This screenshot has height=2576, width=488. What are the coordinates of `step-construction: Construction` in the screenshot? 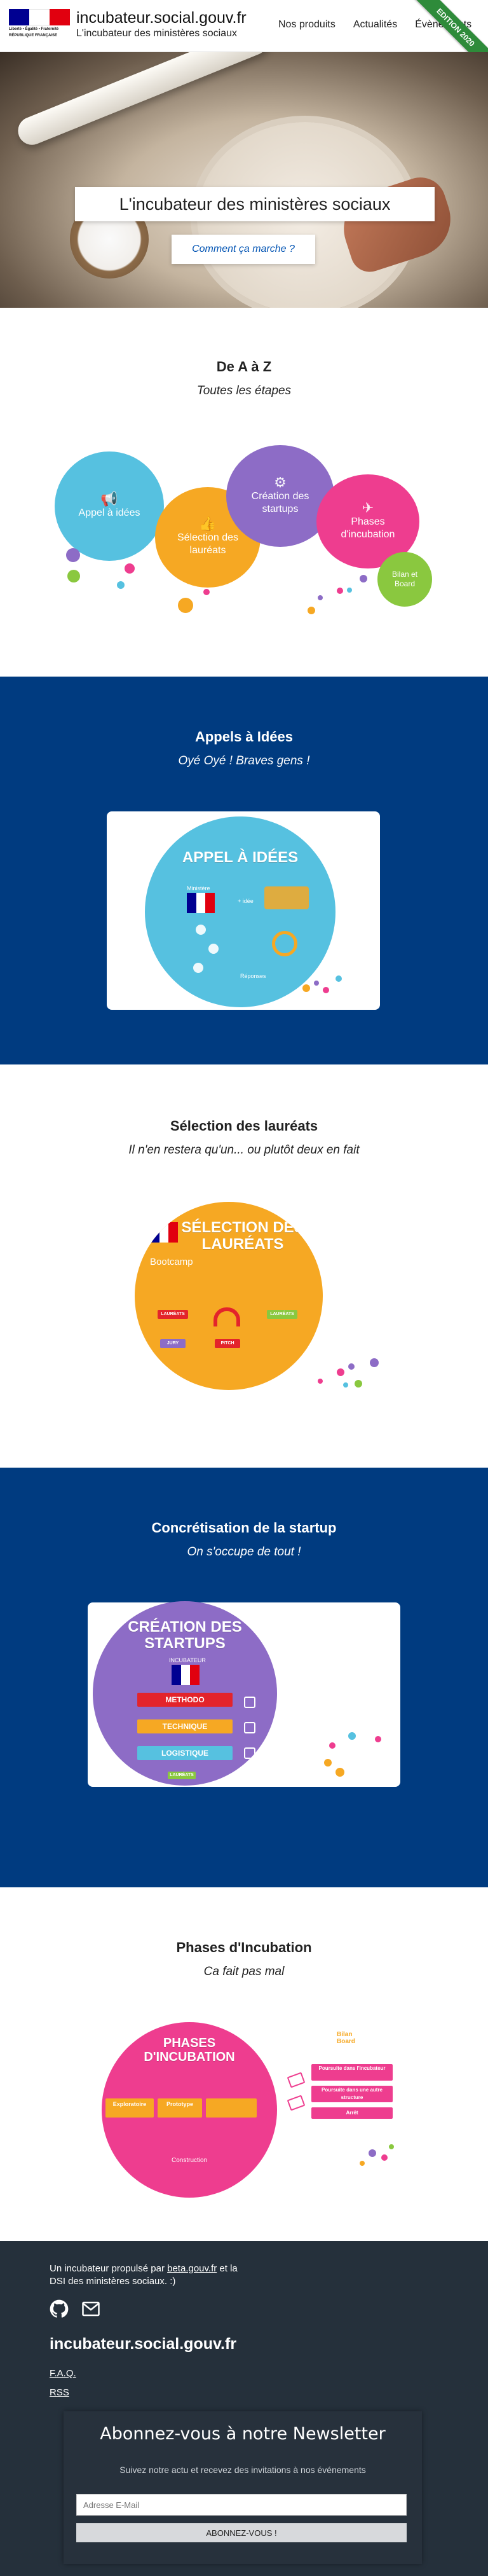 It's located at (190, 2160).